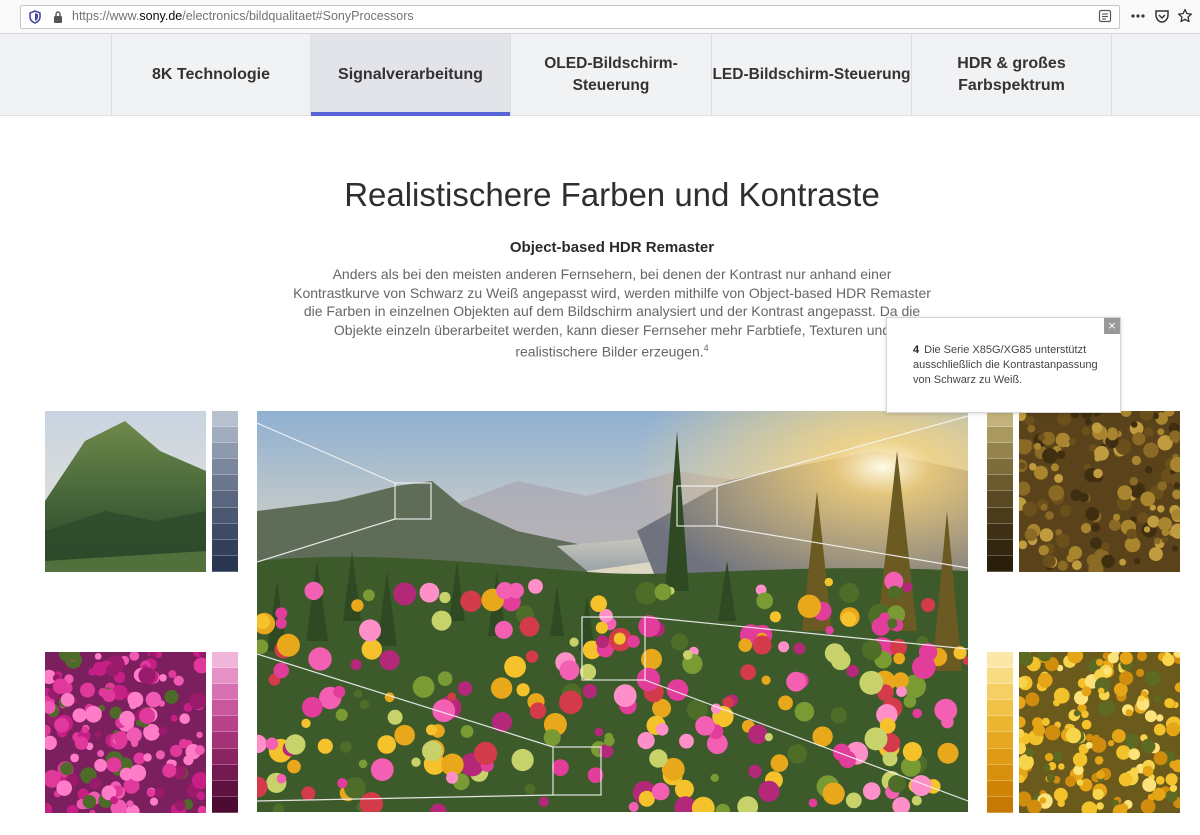  Describe the element at coordinates (706, 348) in the screenshot. I see `footnote-link: 4` at that location.